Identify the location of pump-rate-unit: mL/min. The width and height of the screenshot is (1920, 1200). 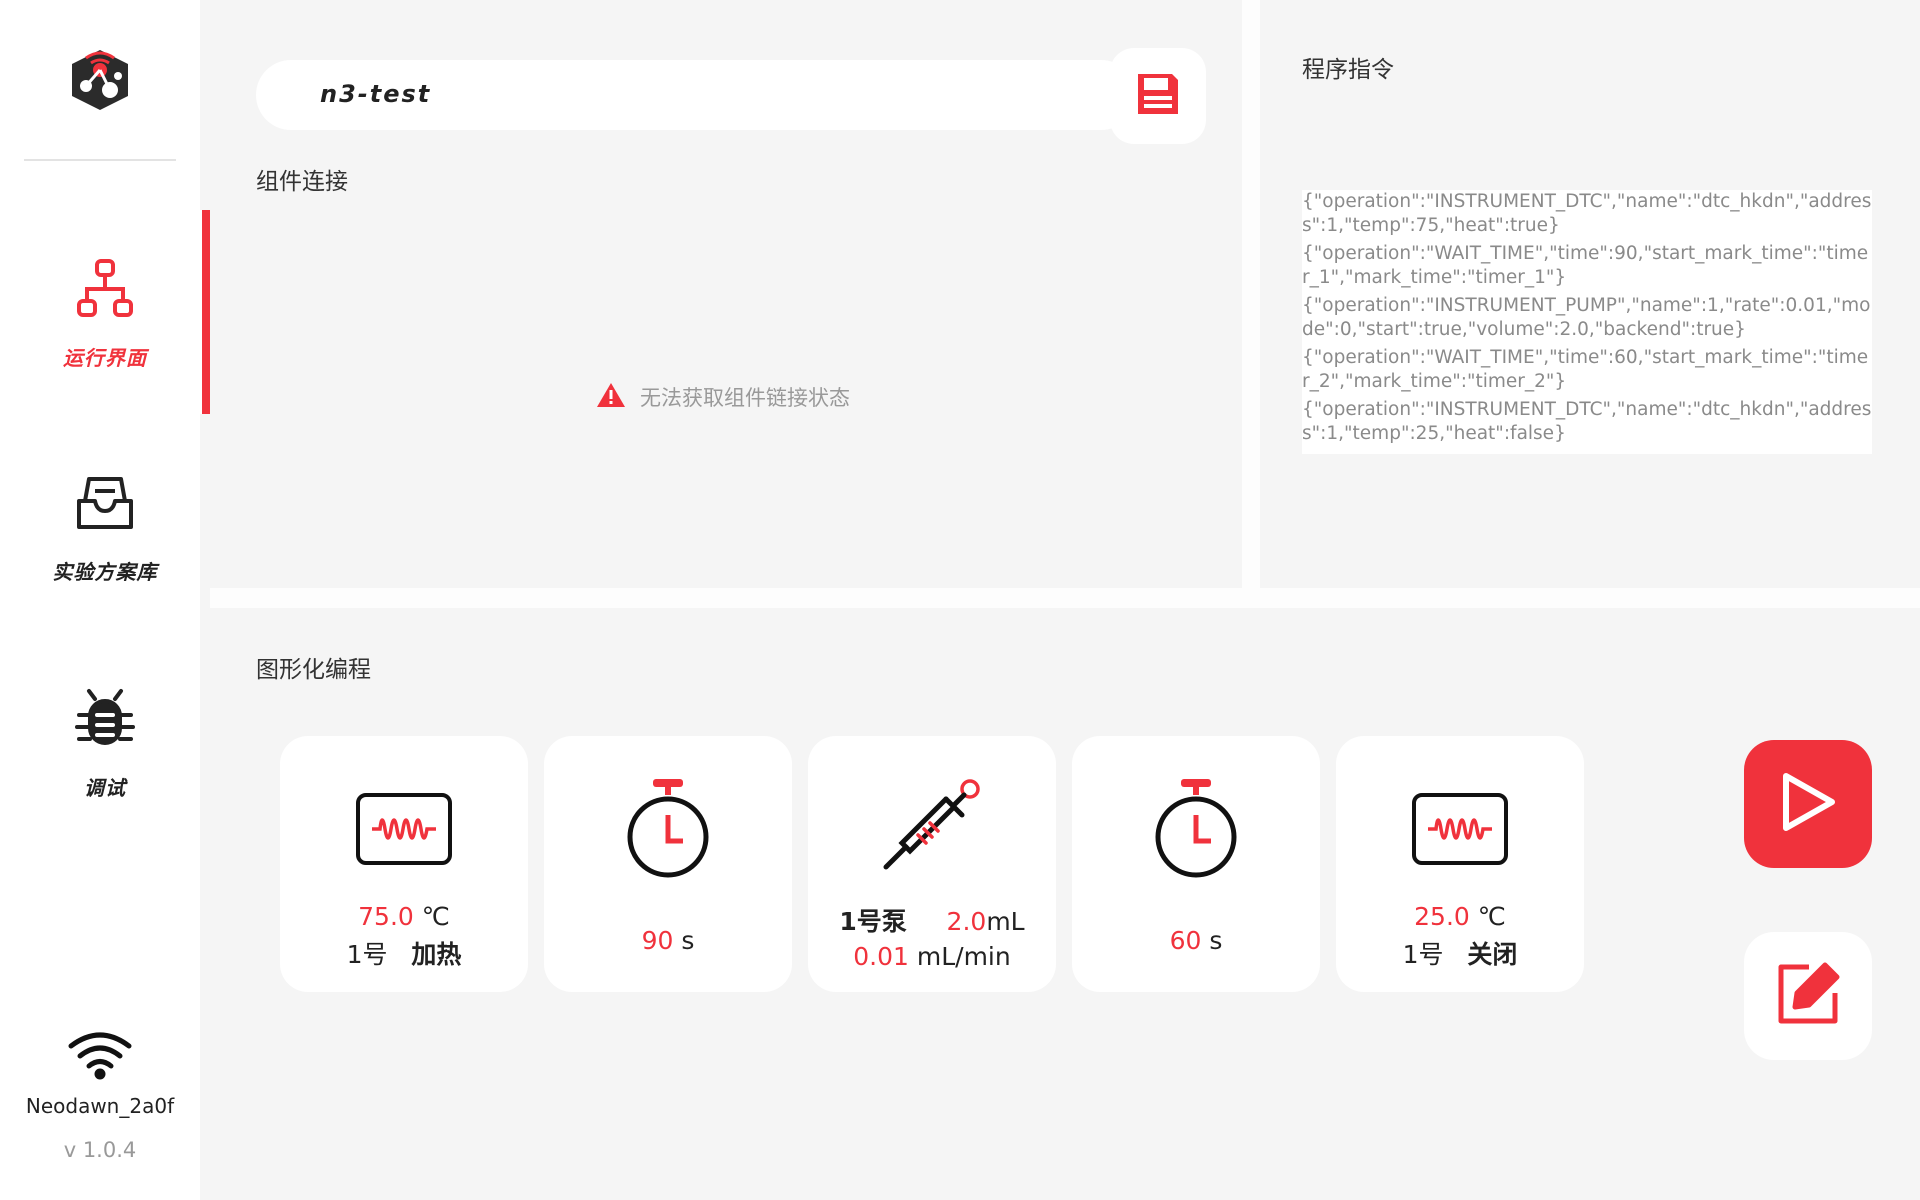
(963, 956).